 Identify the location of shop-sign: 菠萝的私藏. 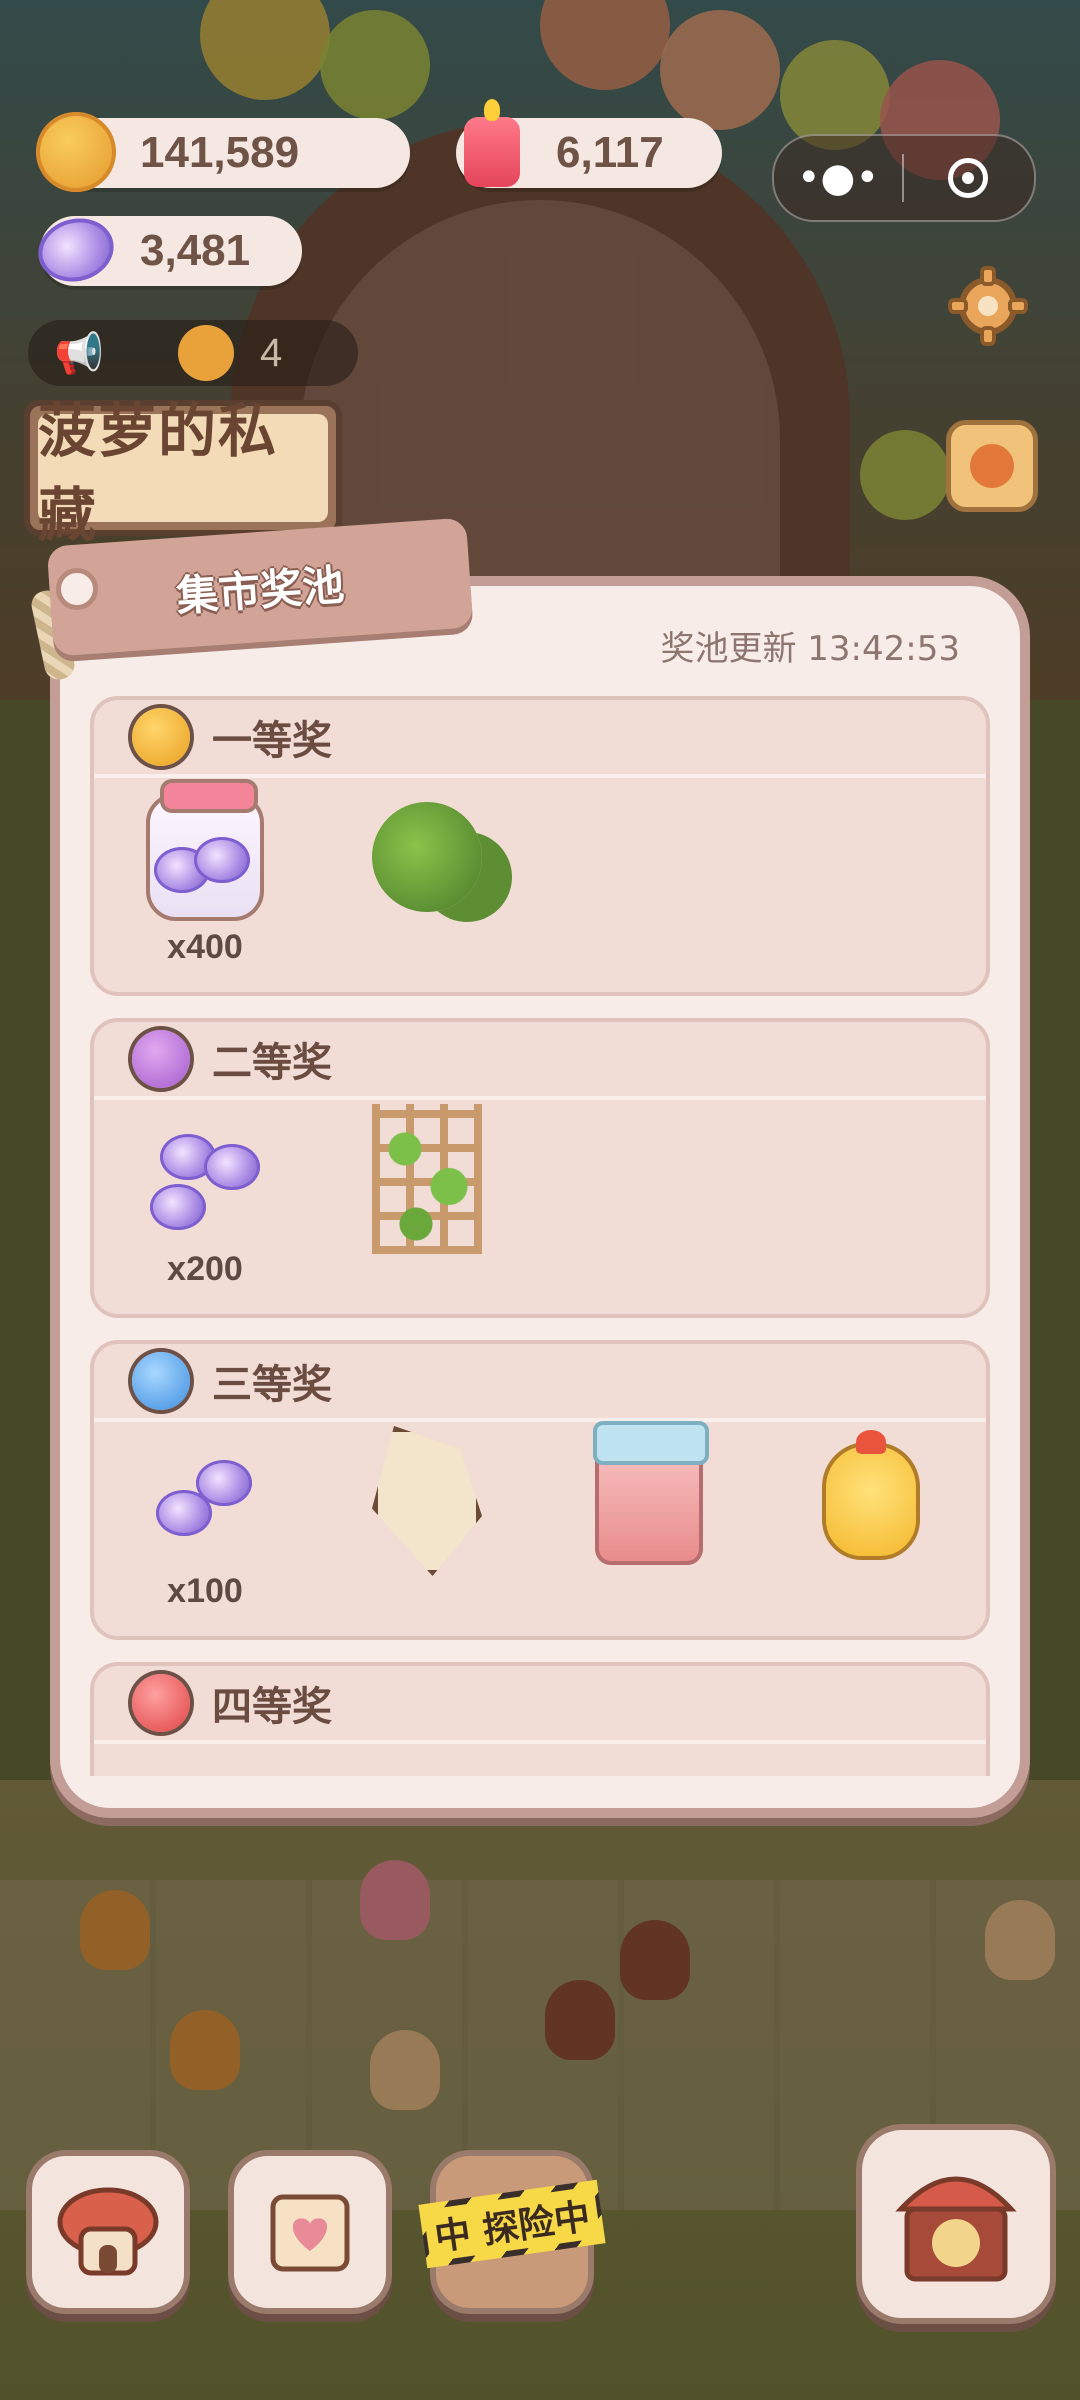
(183, 473).